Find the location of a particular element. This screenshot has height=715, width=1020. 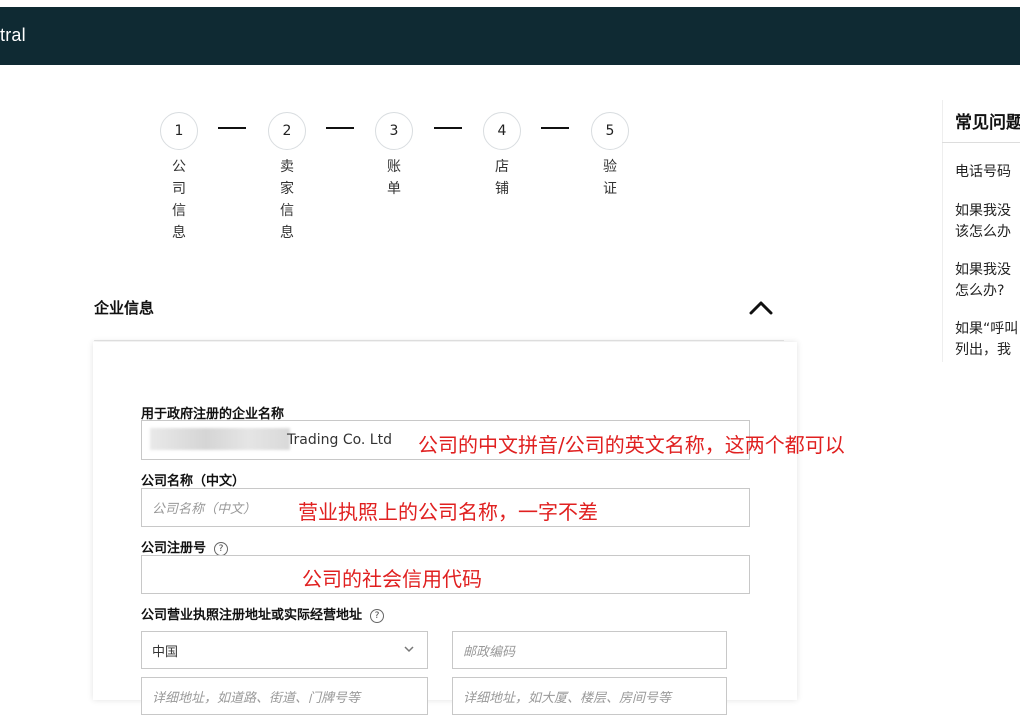

section-title: 企业信息 is located at coordinates (124, 308).